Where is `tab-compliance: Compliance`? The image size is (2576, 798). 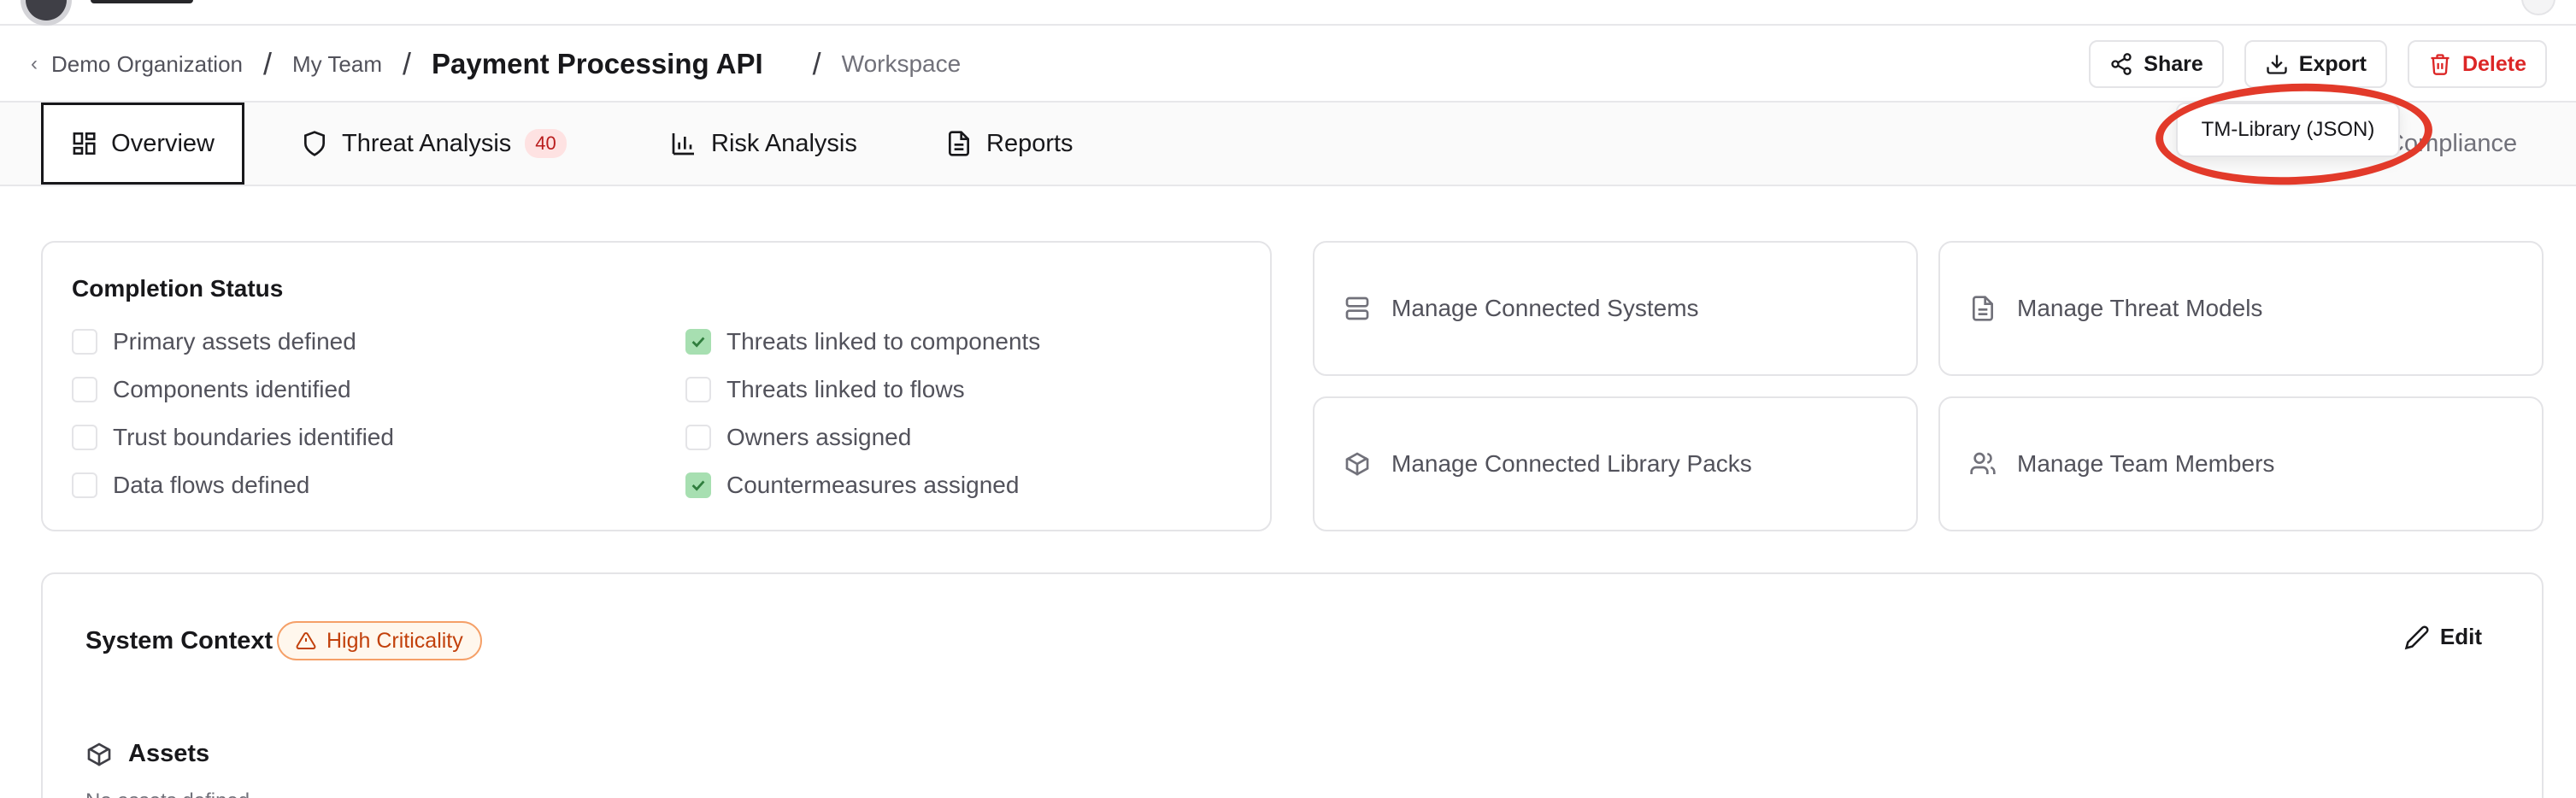 tab-compliance: Compliance is located at coordinates (2451, 144).